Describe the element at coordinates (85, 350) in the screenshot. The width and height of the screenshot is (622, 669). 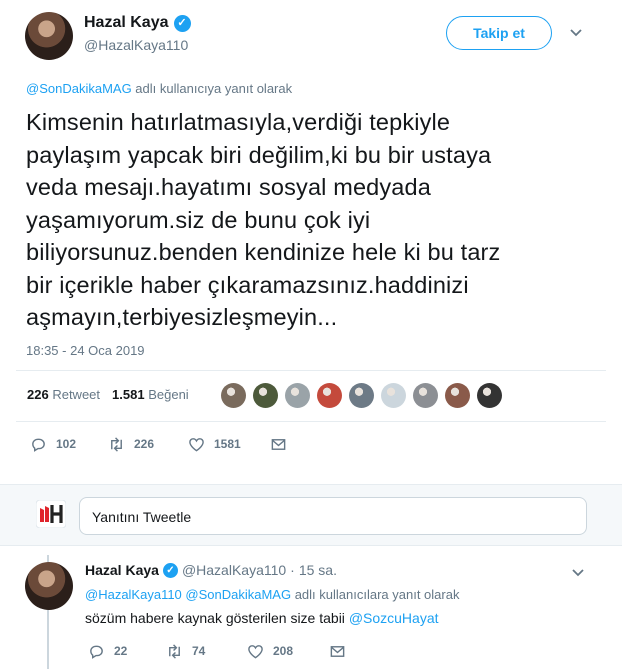
I see `tweet-timestamp: 18:35 - 24 Oca 2019` at that location.